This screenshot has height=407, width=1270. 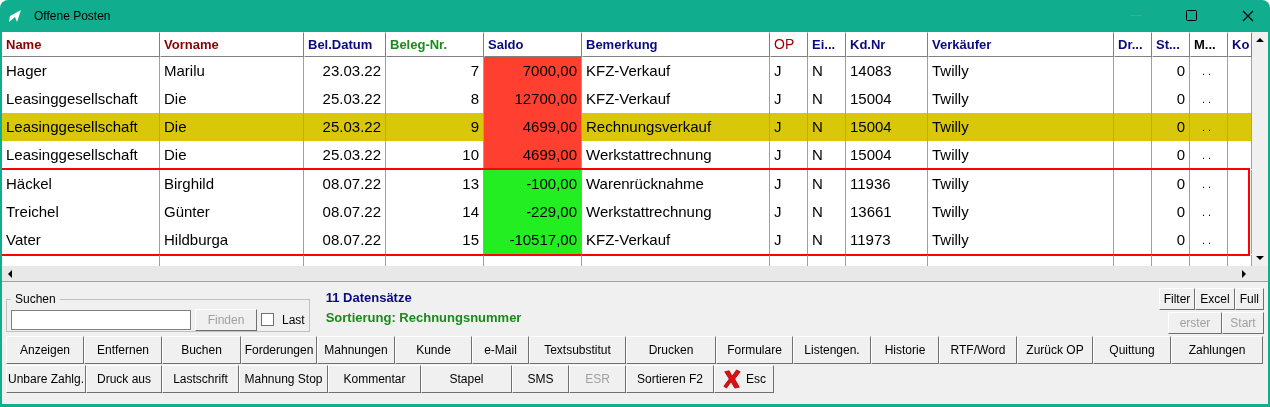 What do you see at coordinates (1217, 350) in the screenshot?
I see `action-button: Zahlungen` at bounding box center [1217, 350].